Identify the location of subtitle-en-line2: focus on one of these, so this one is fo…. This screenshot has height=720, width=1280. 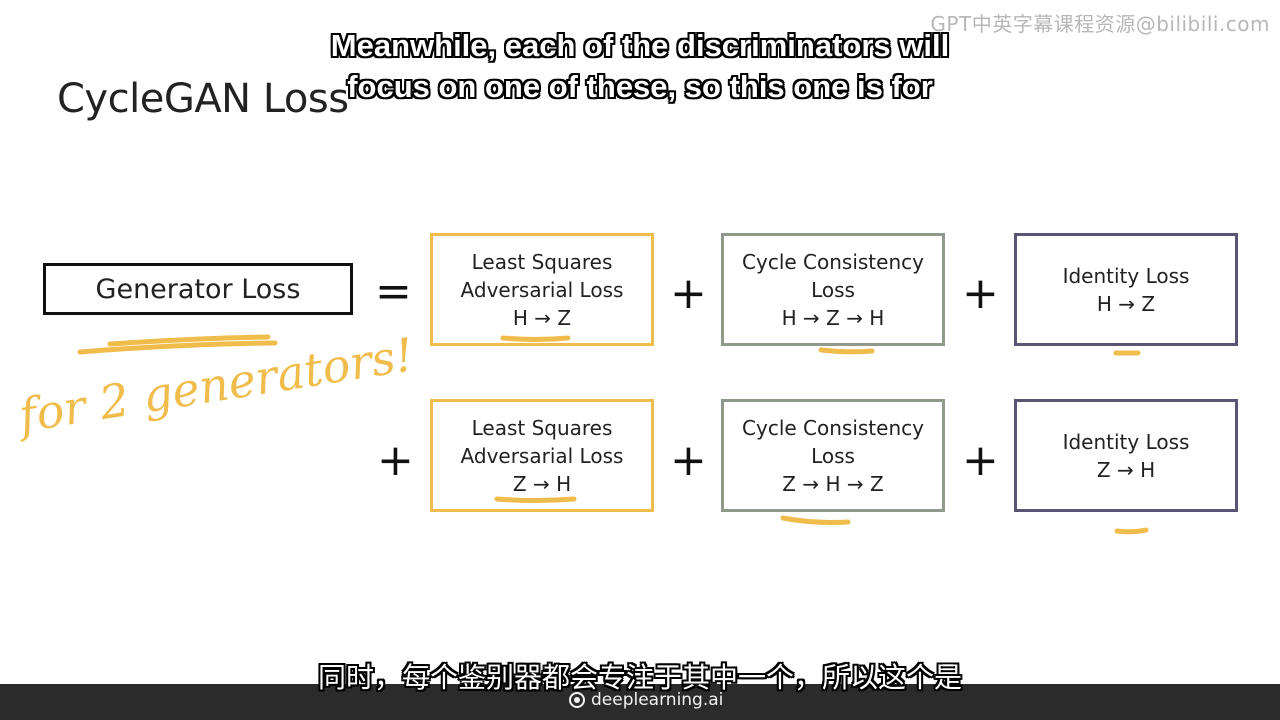
(640, 86).